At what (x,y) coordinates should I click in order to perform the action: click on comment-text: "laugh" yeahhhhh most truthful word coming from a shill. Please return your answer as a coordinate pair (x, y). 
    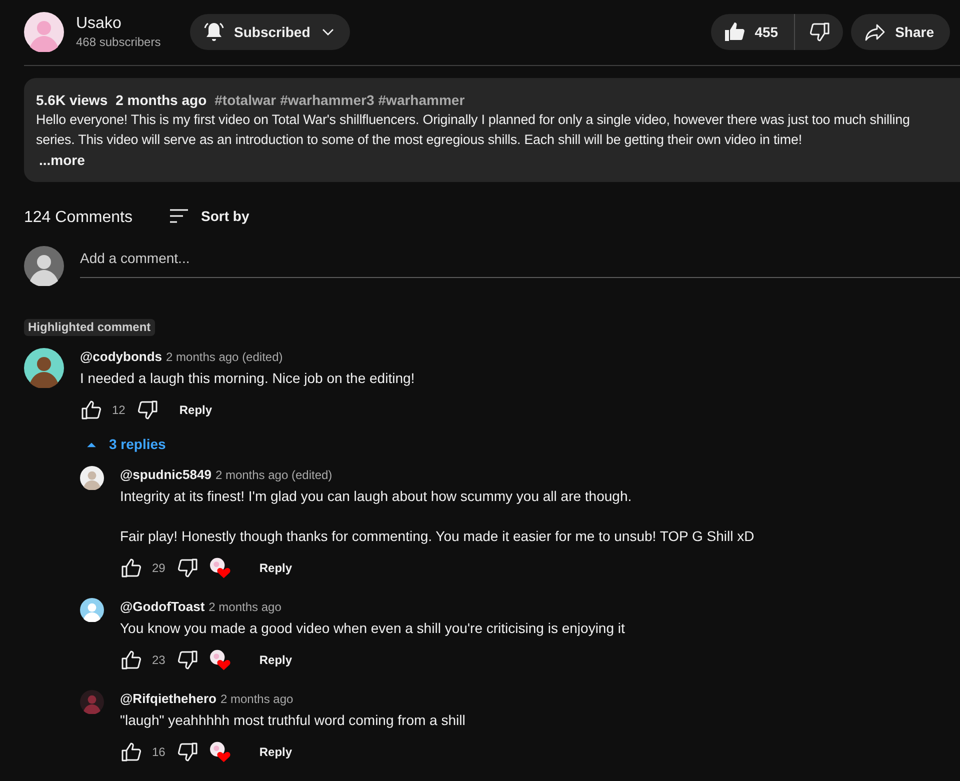
    Looking at the image, I should click on (293, 720).